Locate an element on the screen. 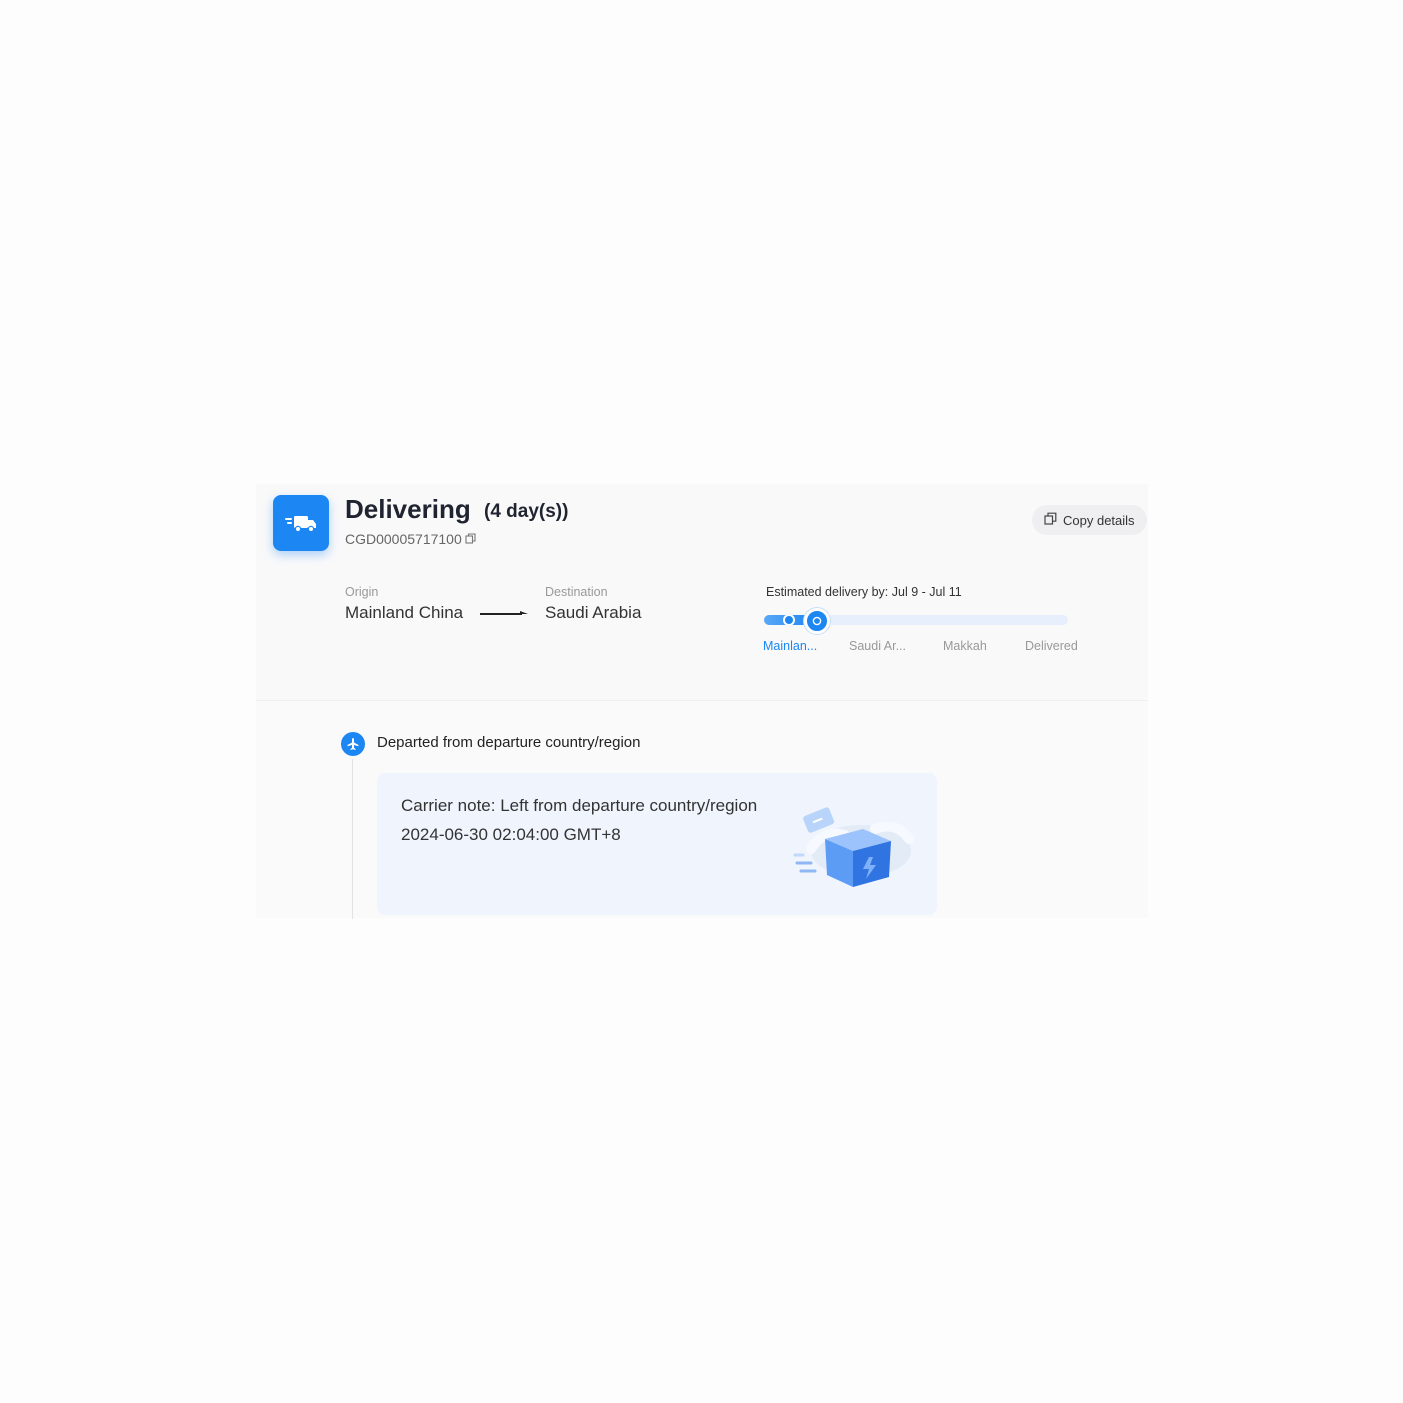 This screenshot has width=1403, height=1403. progress-track is located at coordinates (916, 621).